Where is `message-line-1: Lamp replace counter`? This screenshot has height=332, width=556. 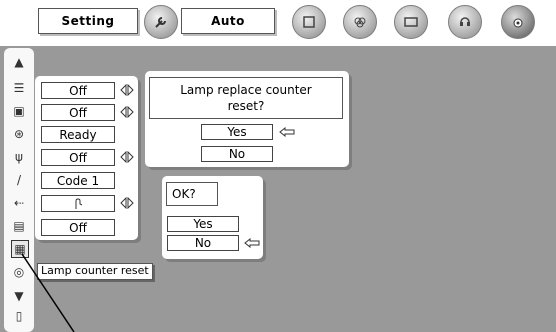
message-line-1: Lamp replace counter is located at coordinates (246, 90).